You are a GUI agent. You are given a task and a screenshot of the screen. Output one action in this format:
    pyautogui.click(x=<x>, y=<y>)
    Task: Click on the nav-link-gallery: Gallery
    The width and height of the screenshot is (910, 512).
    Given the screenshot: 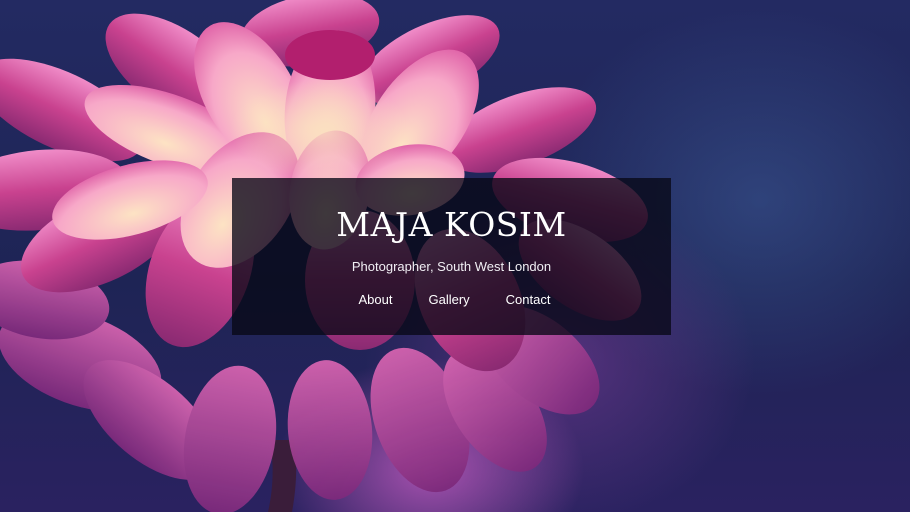 What is the action you would take?
    pyautogui.click(x=448, y=300)
    